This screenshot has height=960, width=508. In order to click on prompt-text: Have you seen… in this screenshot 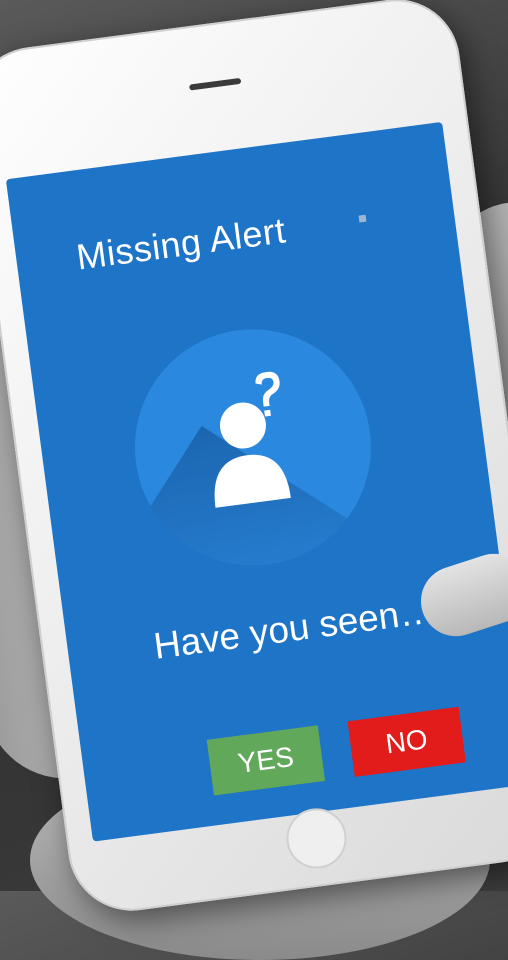, I will do `click(295, 628)`.